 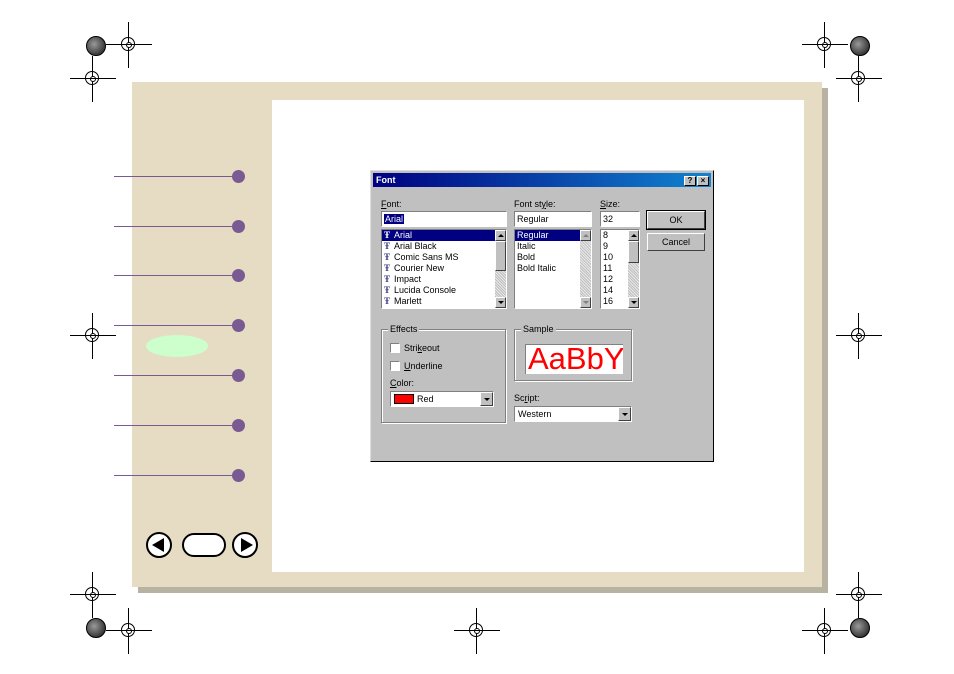 What do you see at coordinates (93, 595) in the screenshot?
I see `registration-mark-bottom-left-inner` at bounding box center [93, 595].